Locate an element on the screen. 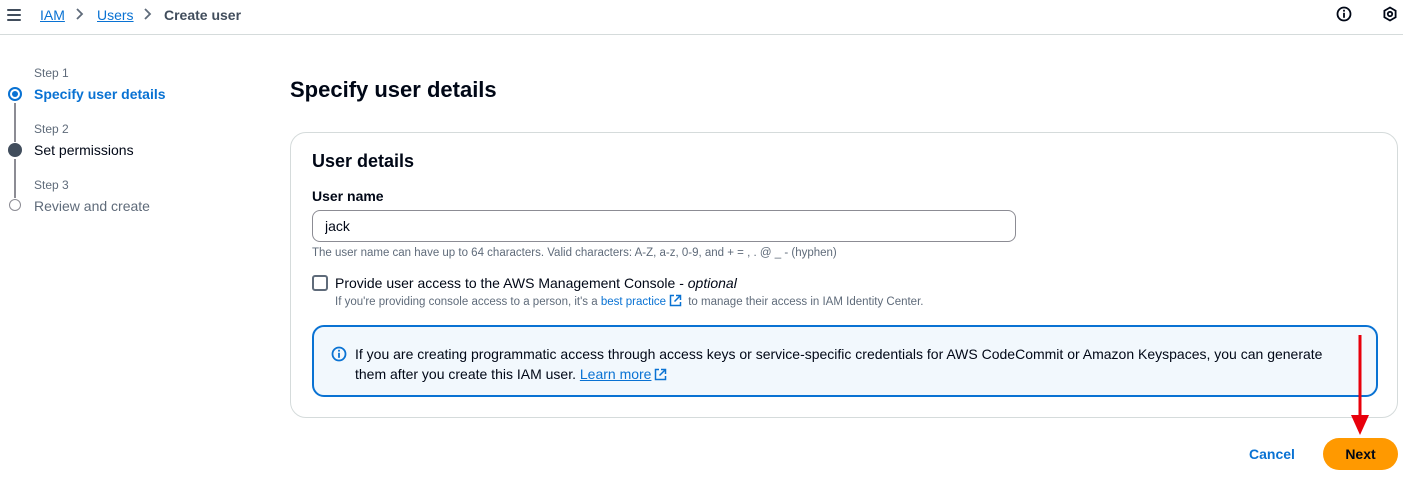 This screenshot has width=1403, height=485. card-title: User details is located at coordinates (363, 161).